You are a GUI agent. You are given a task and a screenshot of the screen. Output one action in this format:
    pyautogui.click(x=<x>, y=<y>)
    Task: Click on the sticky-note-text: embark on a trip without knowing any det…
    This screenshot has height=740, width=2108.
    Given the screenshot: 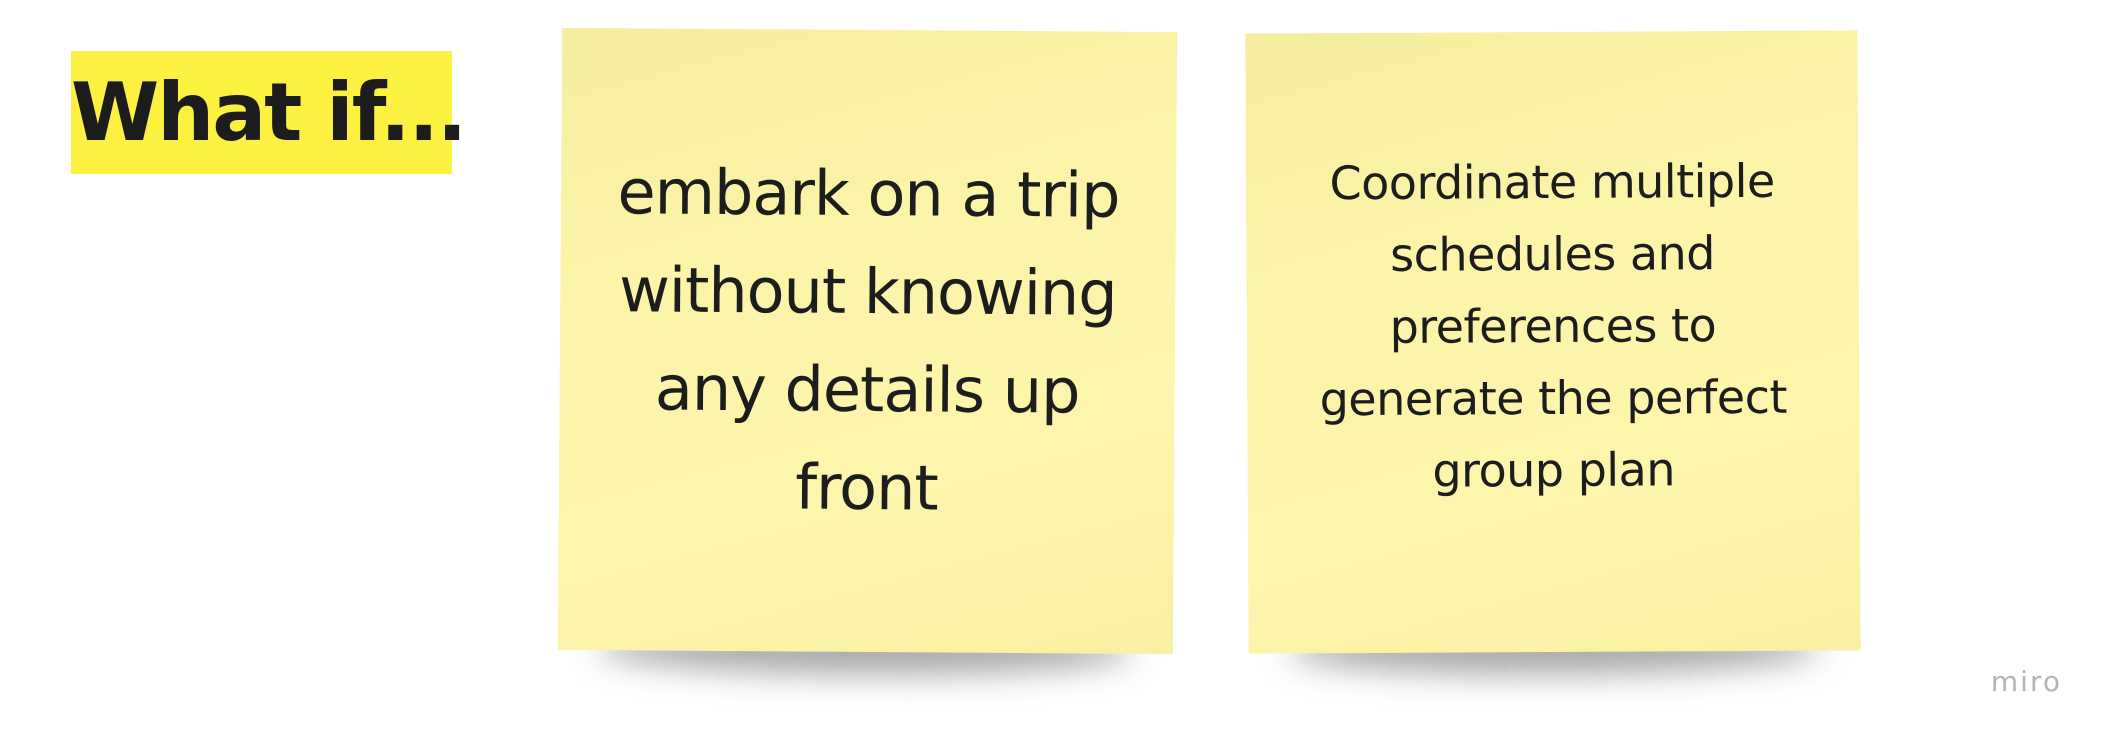 What is the action you would take?
    pyautogui.click(x=868, y=340)
    